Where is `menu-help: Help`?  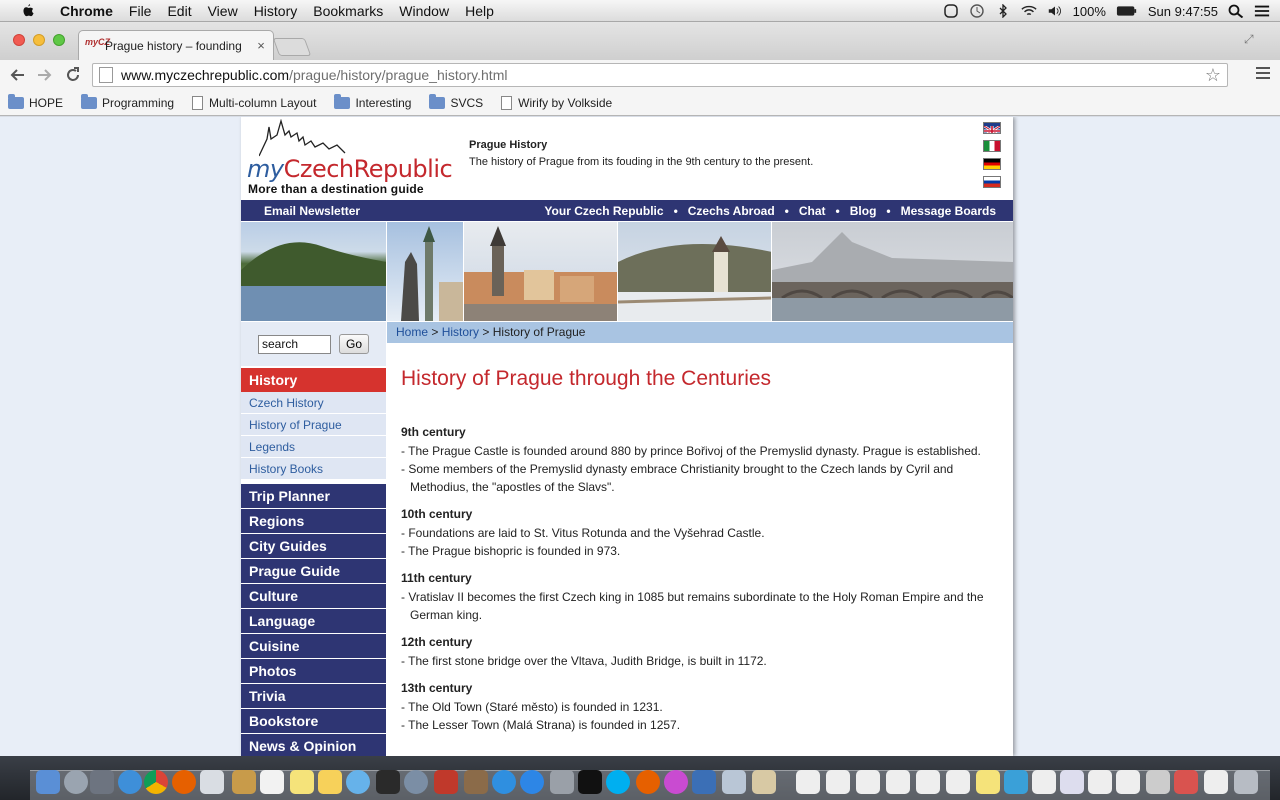
menu-help: Help is located at coordinates (479, 11).